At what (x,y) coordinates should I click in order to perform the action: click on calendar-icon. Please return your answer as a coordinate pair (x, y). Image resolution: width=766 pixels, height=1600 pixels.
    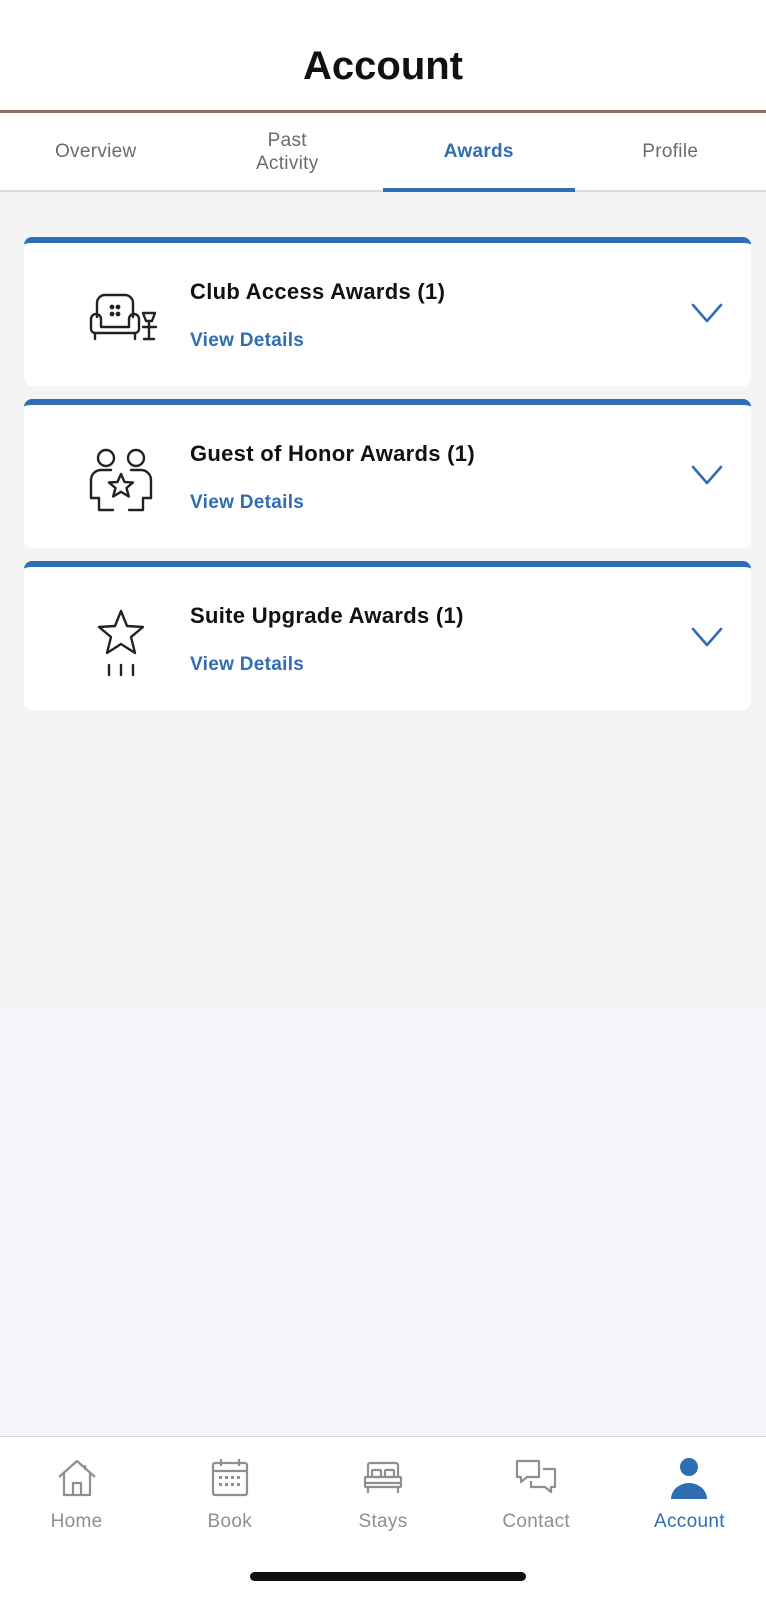
    Looking at the image, I should click on (229, 1478).